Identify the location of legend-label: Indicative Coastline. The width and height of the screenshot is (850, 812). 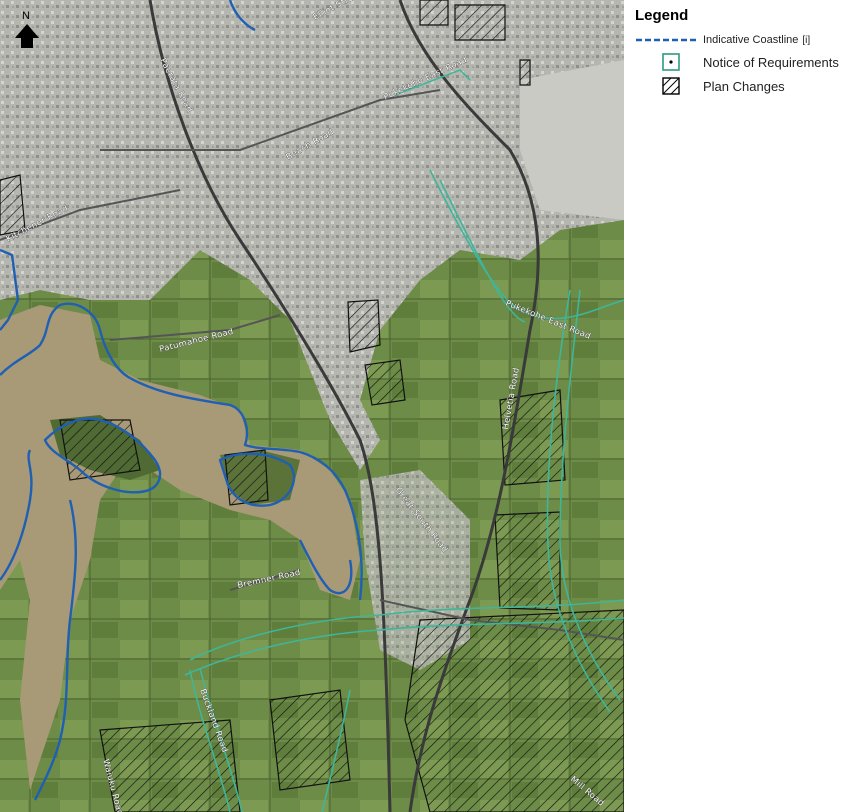
(751, 40).